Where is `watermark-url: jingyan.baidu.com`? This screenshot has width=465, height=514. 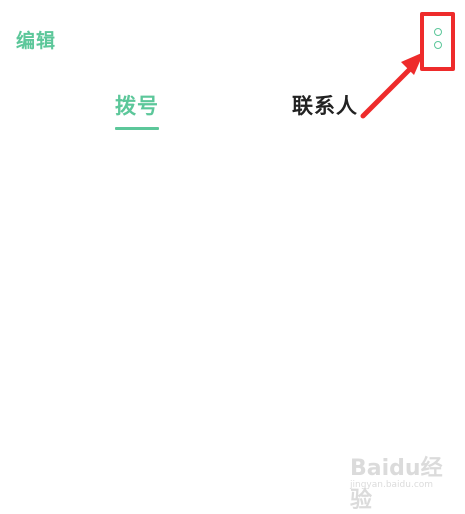 watermark-url: jingyan.baidu.com is located at coordinates (392, 485).